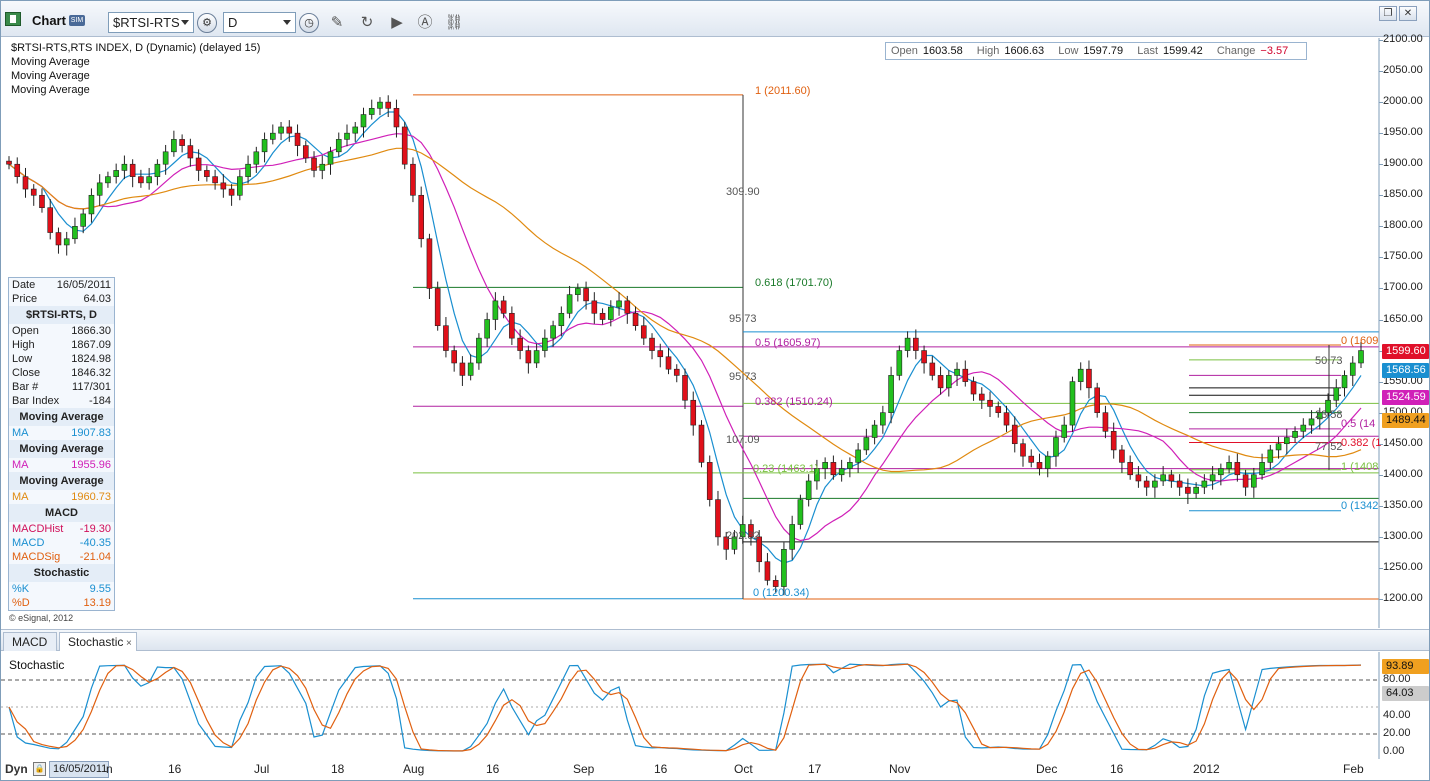  I want to click on interval-combo: D, so click(259, 22).